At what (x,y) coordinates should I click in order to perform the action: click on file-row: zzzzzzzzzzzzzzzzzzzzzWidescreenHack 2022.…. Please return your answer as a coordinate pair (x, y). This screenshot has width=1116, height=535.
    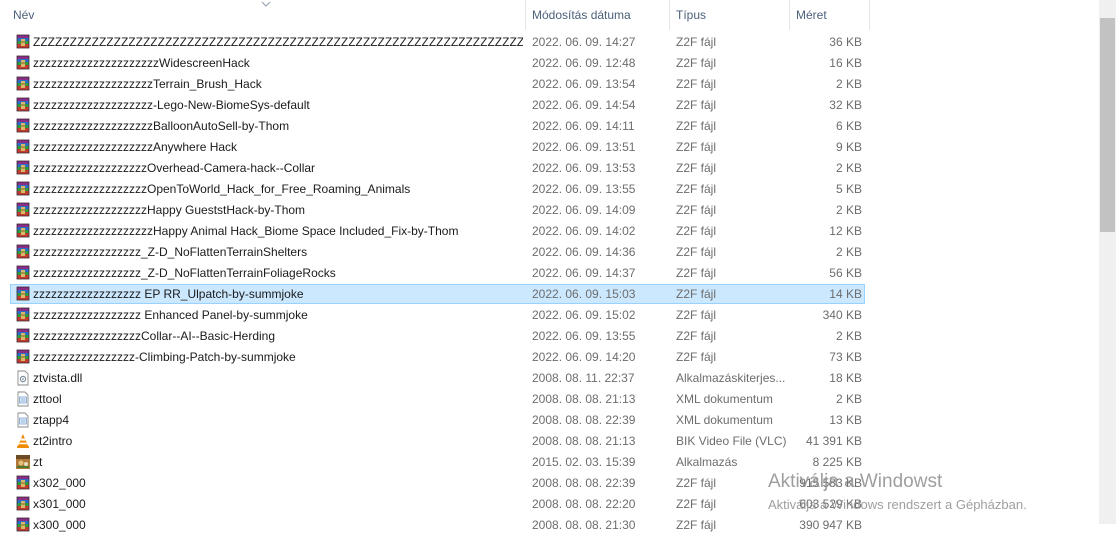
    Looking at the image, I should click on (437, 63).